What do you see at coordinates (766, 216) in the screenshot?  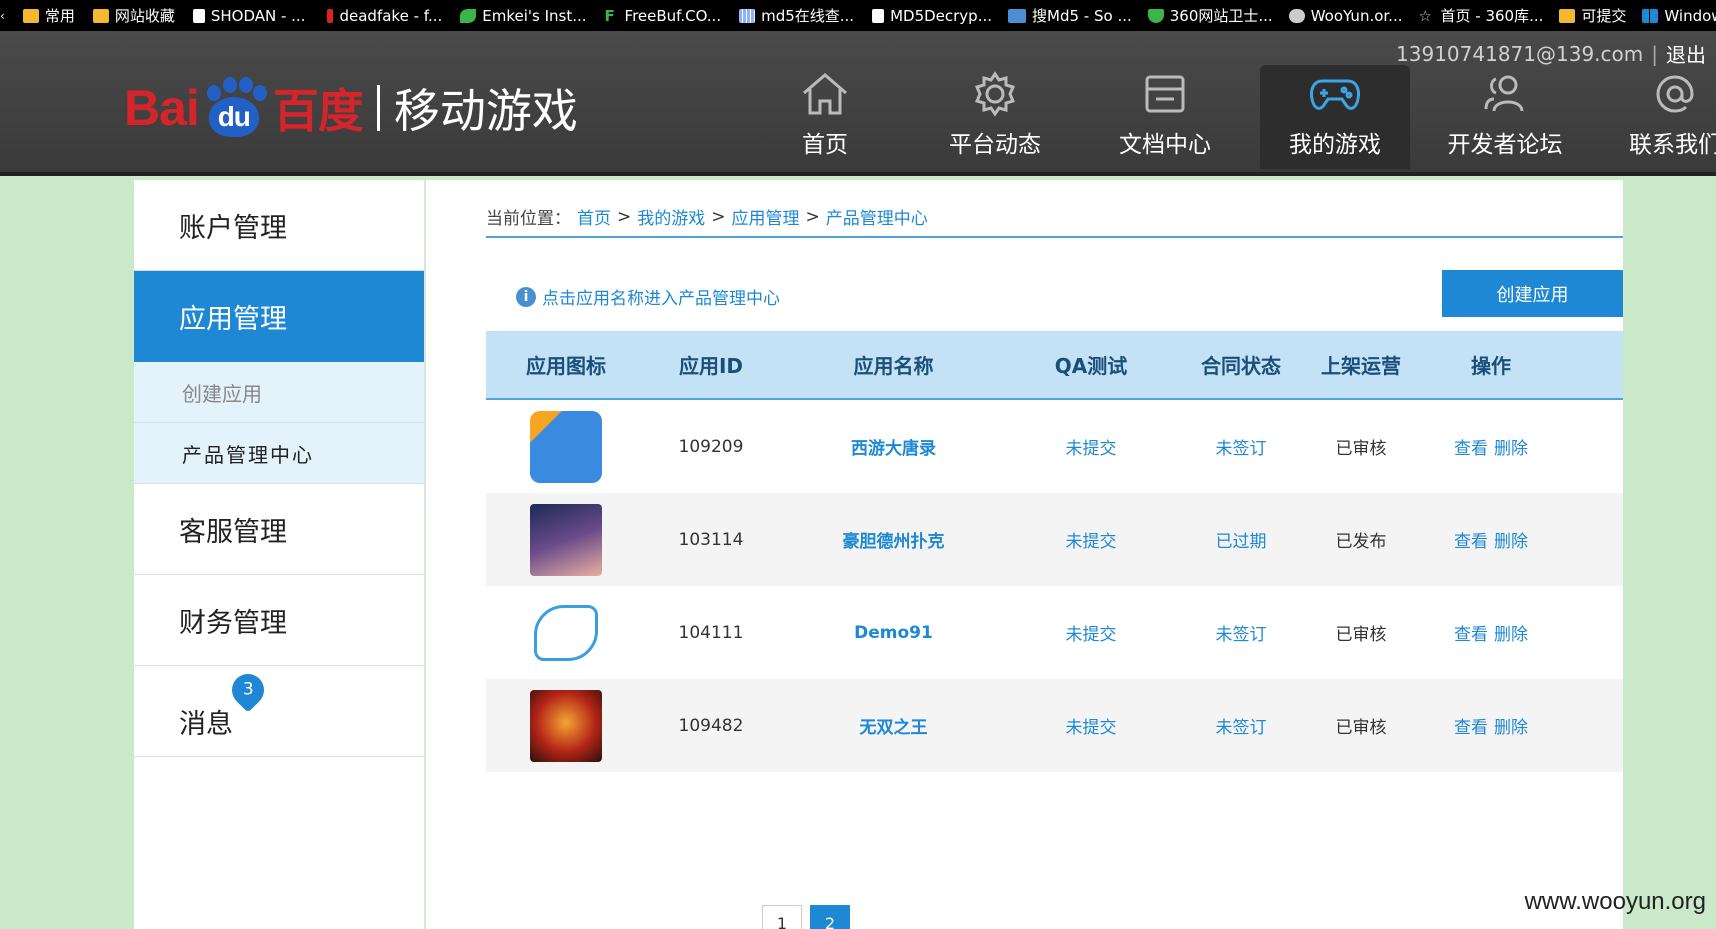 I see `breadcrumb-link: 应用管理` at bounding box center [766, 216].